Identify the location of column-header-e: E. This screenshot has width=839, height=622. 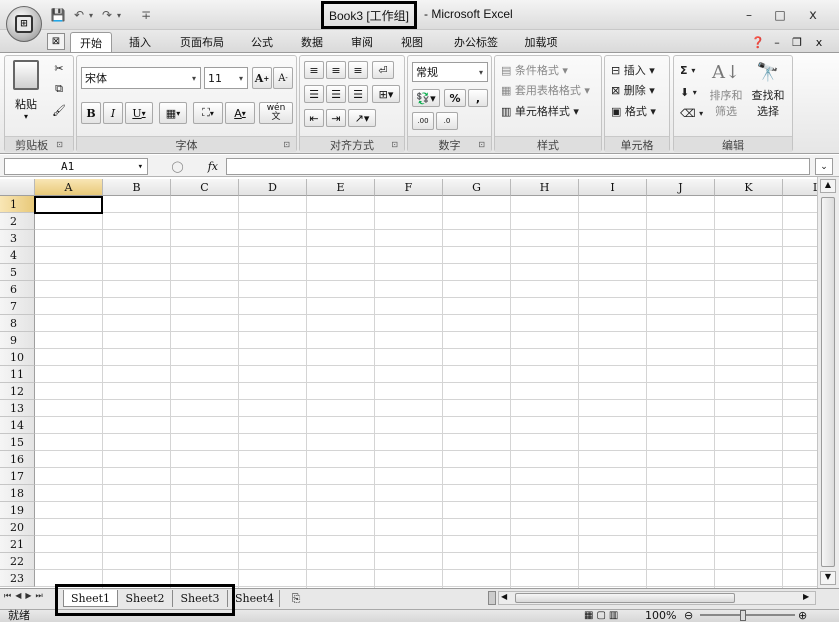
(341, 187).